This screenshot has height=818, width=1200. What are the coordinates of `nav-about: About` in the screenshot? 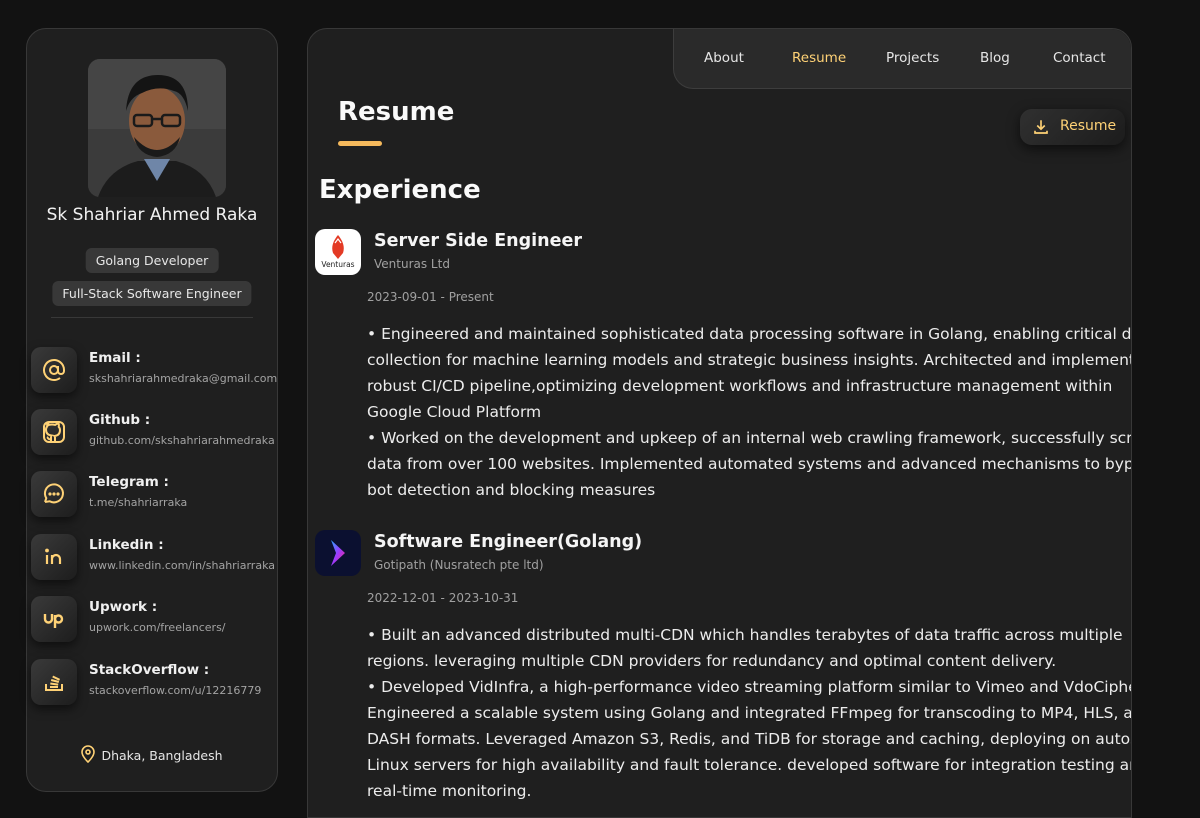 It's located at (724, 58).